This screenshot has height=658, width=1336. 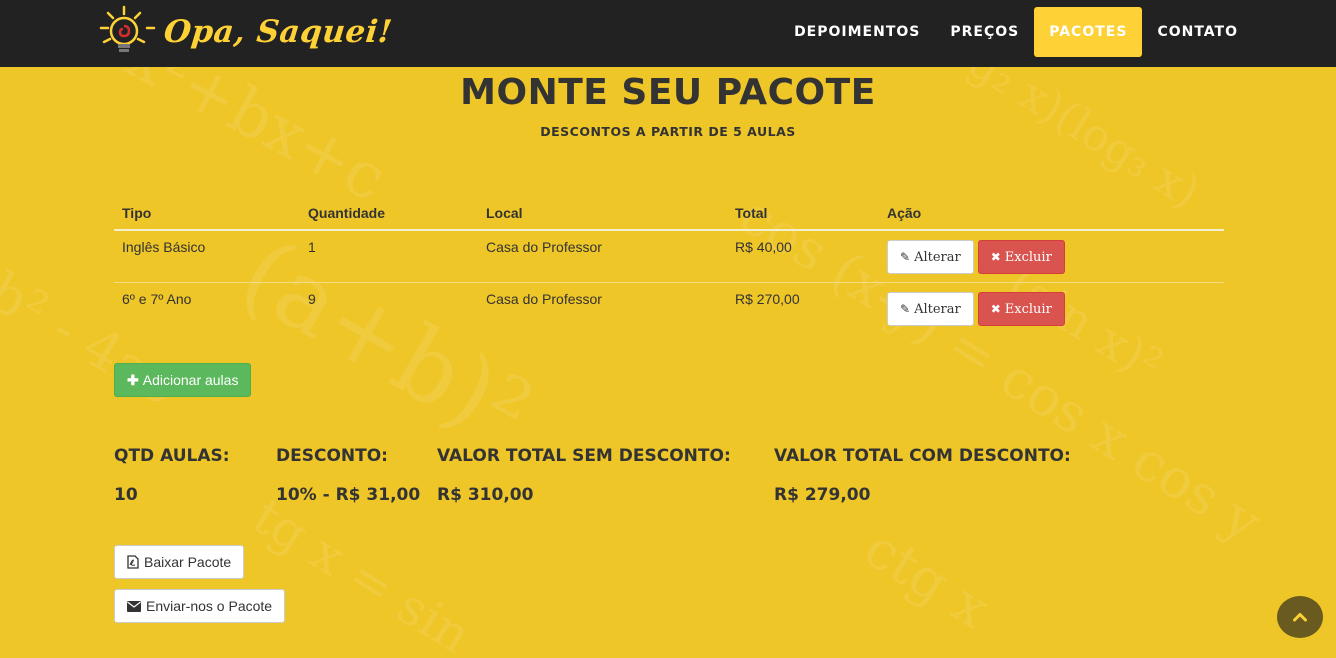 What do you see at coordinates (485, 495) in the screenshot?
I see `total-sem-desconto-value: R$ 310,00` at bounding box center [485, 495].